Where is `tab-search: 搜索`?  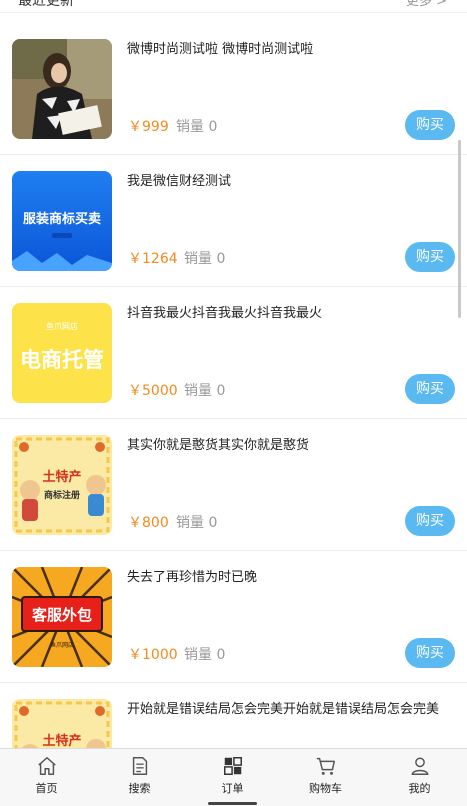 tab-search: 搜索 is located at coordinates (139, 777).